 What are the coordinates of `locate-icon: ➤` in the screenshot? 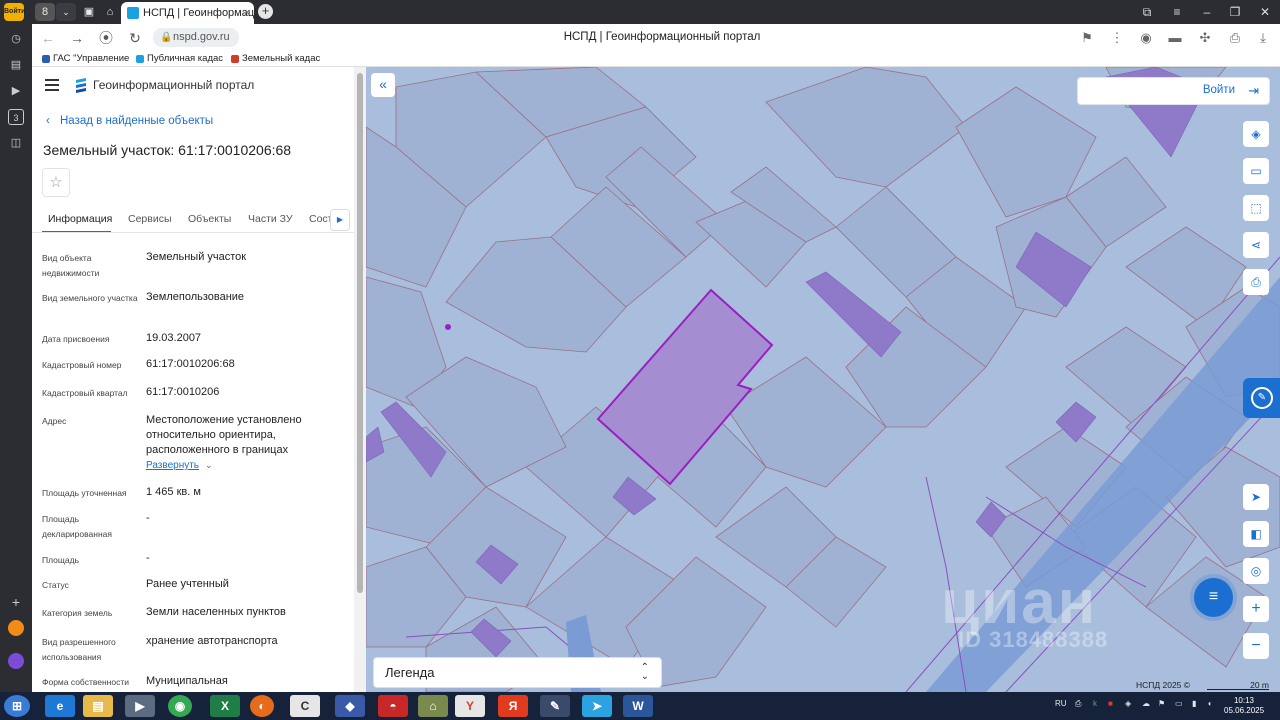 It's located at (1256, 497).